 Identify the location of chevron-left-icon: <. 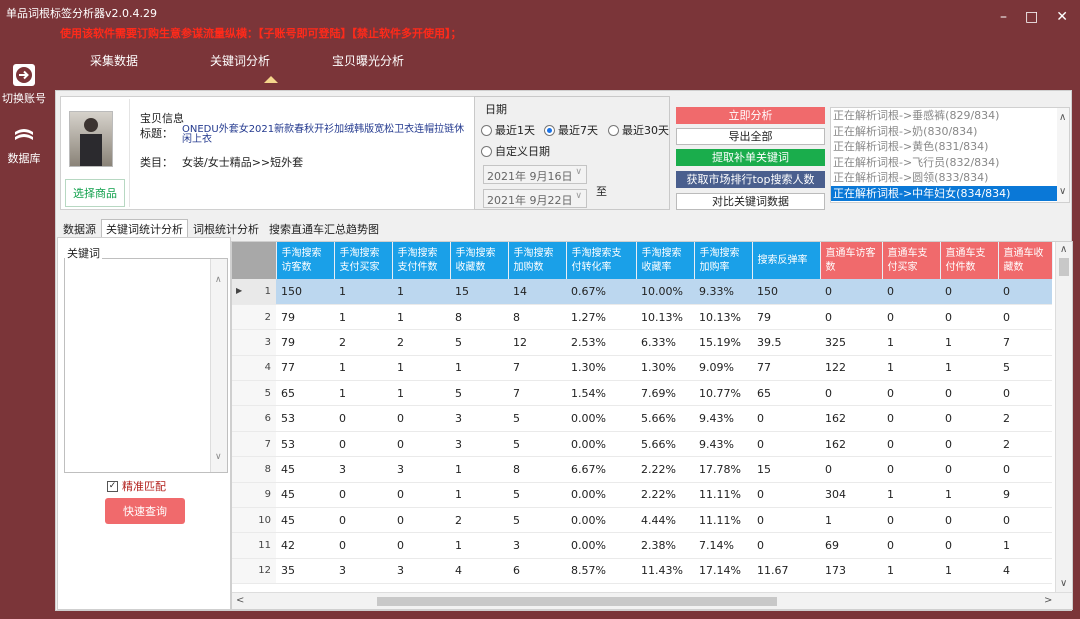
(240, 600).